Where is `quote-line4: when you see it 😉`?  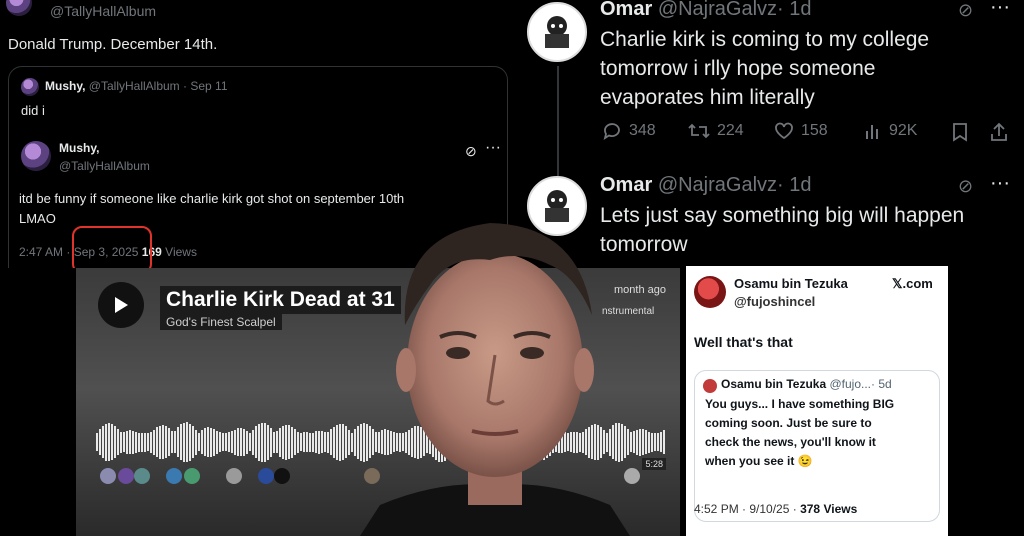
quote-line4: when you see it 😉 is located at coordinates (759, 461).